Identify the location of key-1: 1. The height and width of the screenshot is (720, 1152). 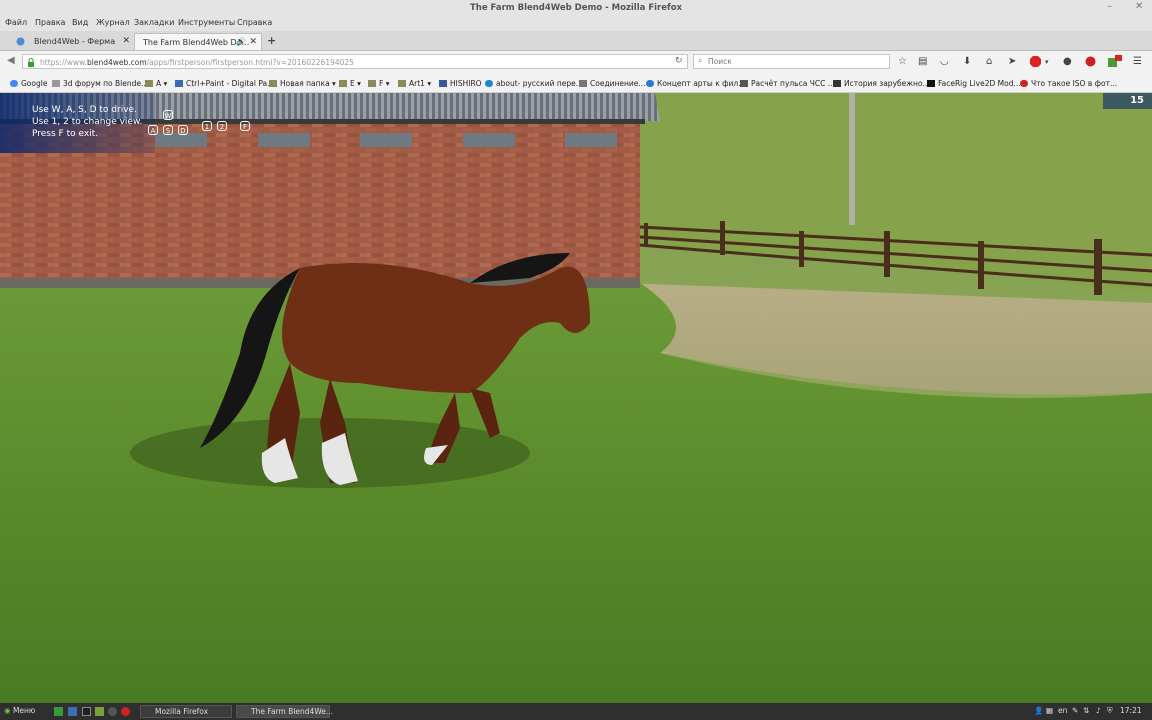
(207, 126).